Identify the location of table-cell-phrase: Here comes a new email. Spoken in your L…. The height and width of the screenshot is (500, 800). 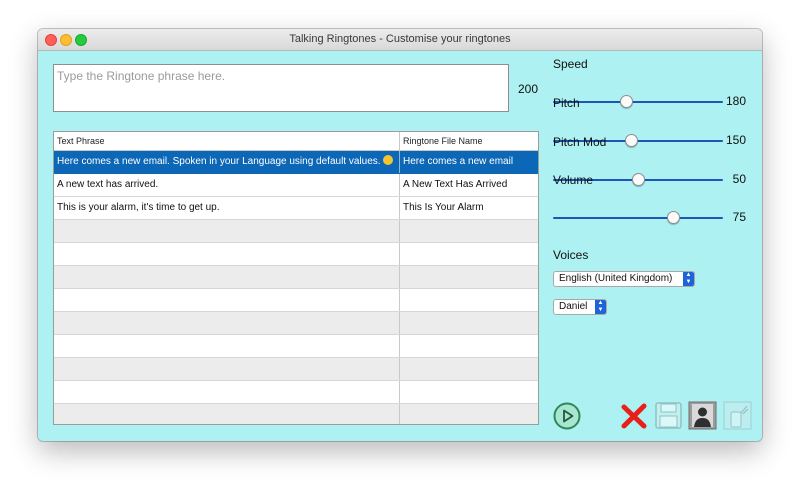
(227, 162).